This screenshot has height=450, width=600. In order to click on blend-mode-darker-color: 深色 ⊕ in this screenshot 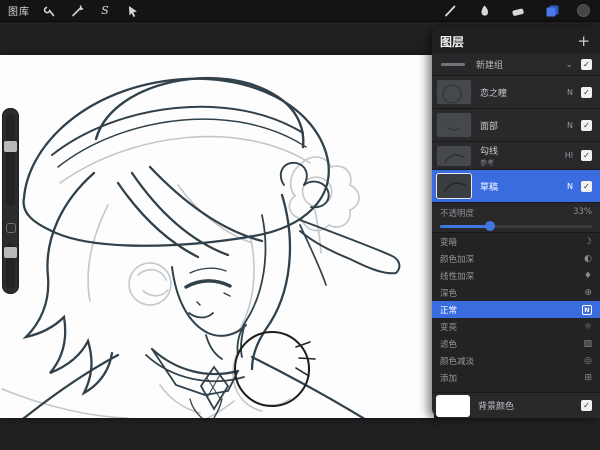, I will do `click(516, 292)`.